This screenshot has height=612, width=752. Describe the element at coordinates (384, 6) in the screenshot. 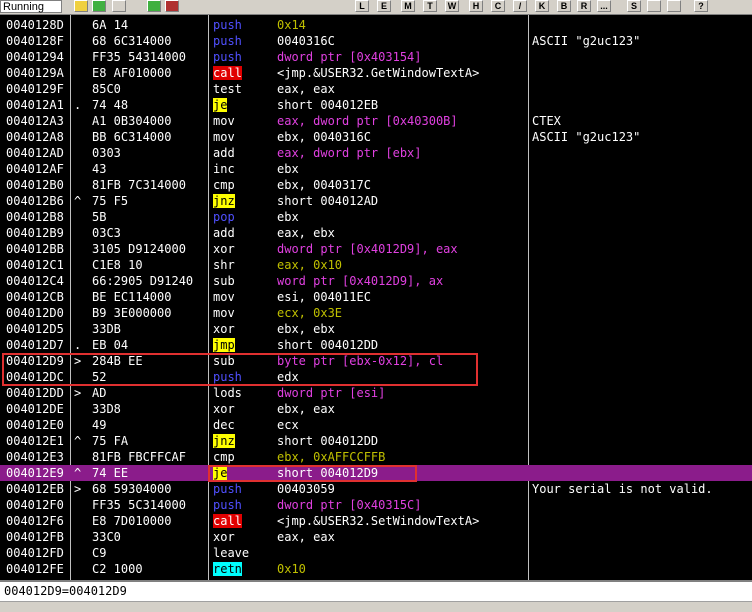

I see `executable-modules-button: E` at that location.